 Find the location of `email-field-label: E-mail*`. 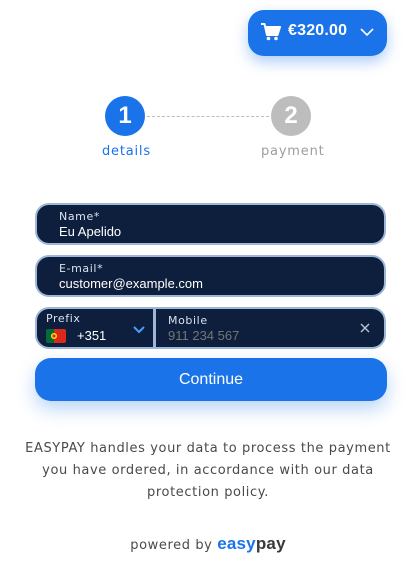

email-field-label: E-mail* is located at coordinates (81, 268).